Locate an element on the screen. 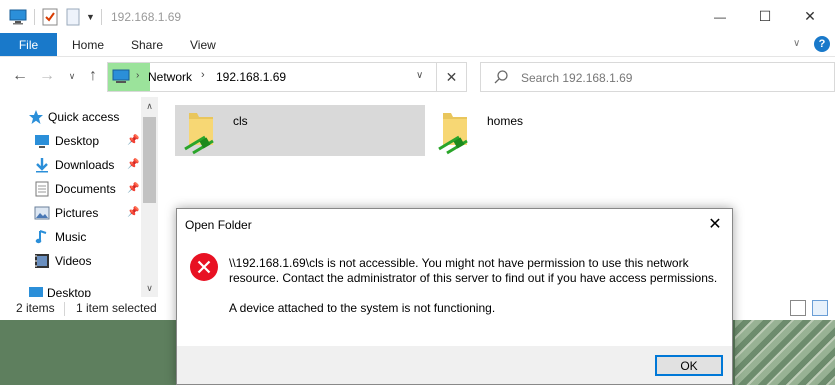 This screenshot has width=835, height=385. back-arrow-icon: ← is located at coordinates (20, 76).